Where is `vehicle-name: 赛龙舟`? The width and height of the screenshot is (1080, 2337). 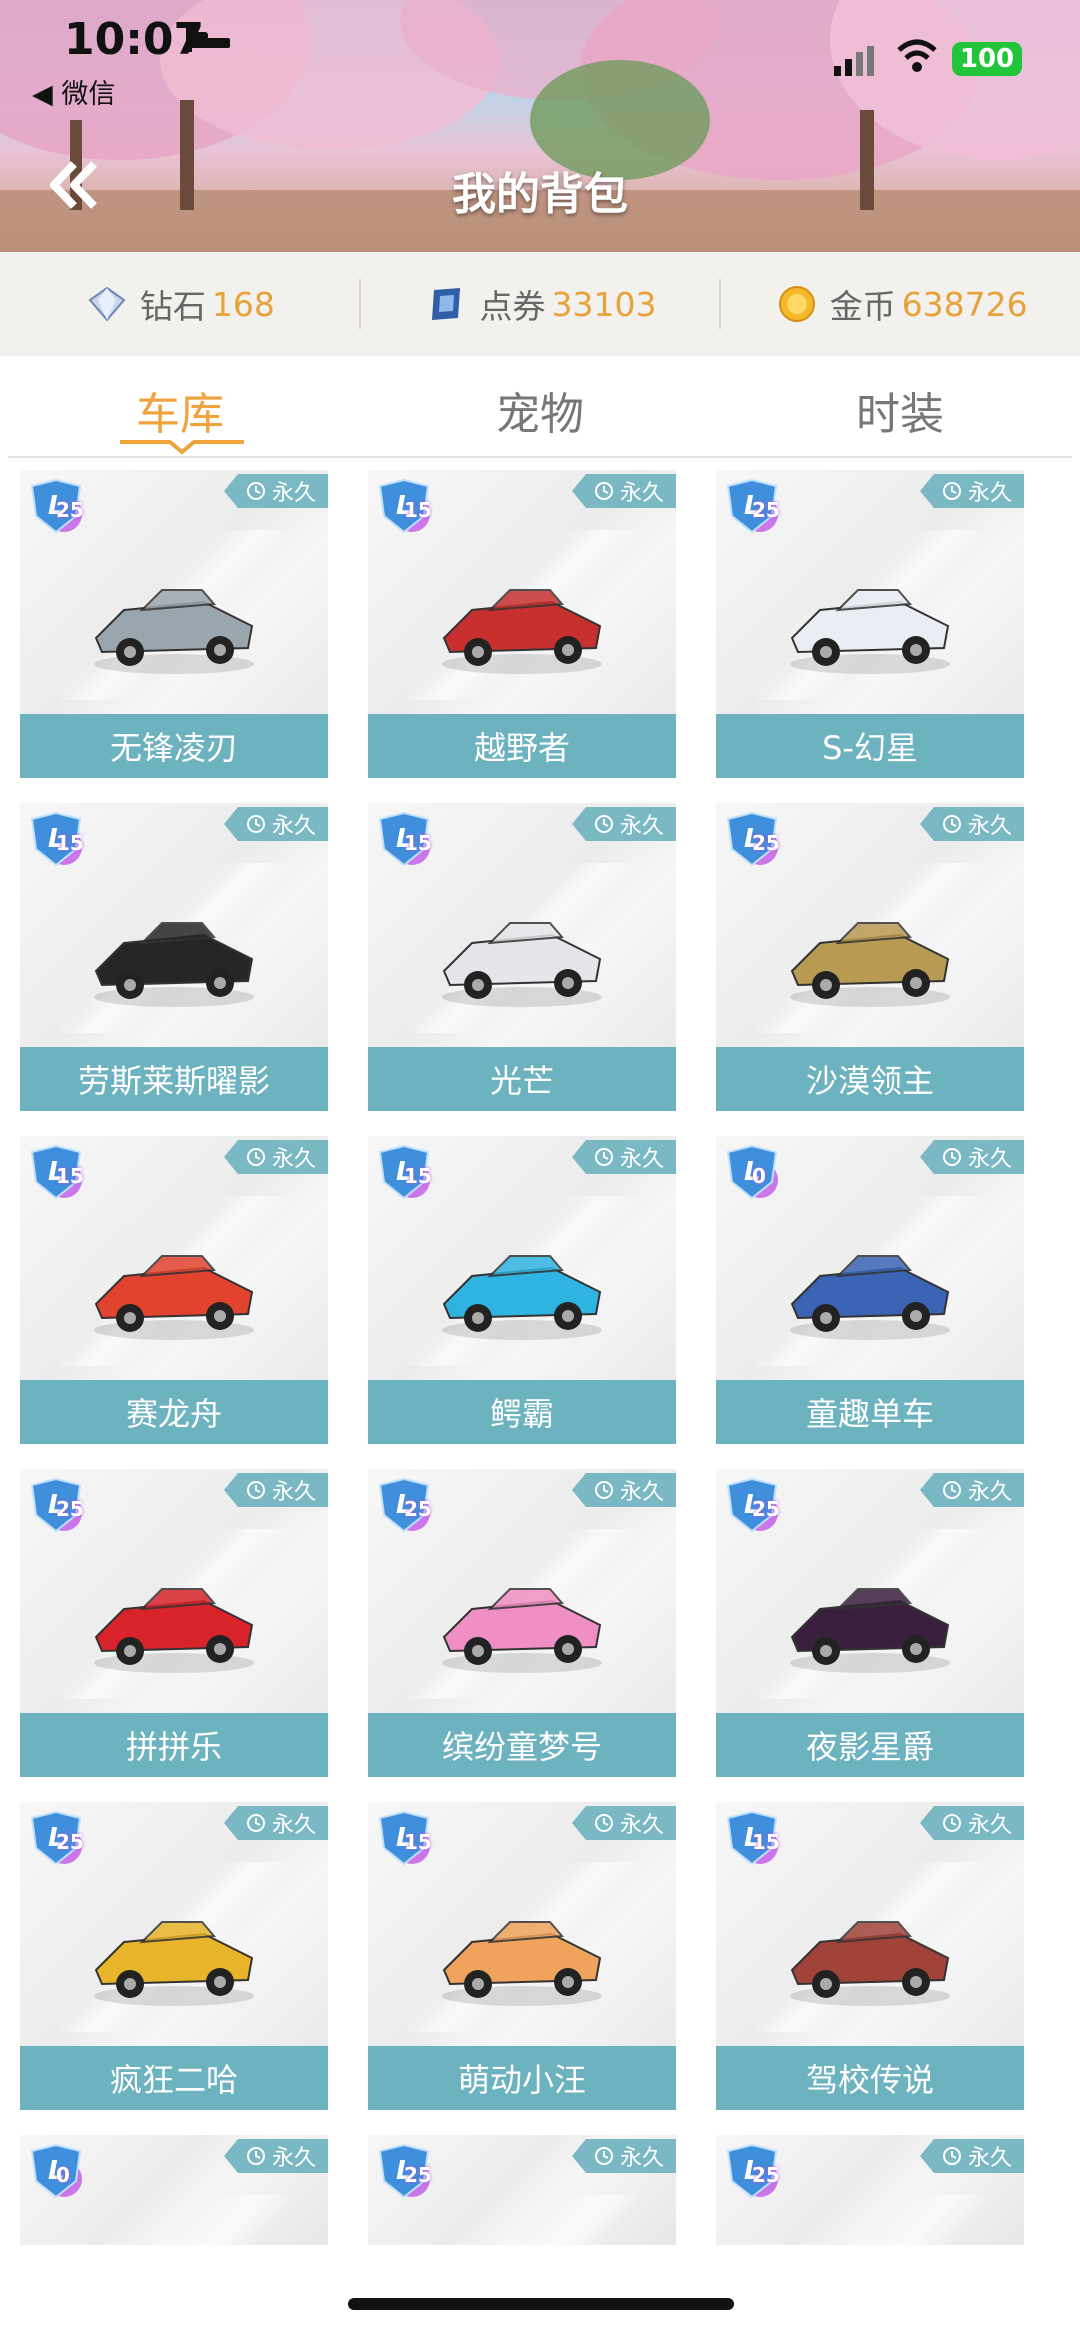
vehicle-name: 赛龙舟 is located at coordinates (174, 1412).